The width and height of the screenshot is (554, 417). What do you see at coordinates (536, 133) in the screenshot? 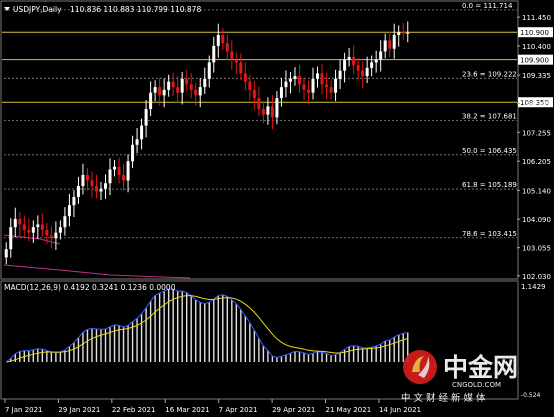
I see `price-tick-label: 107.255` at bounding box center [536, 133].